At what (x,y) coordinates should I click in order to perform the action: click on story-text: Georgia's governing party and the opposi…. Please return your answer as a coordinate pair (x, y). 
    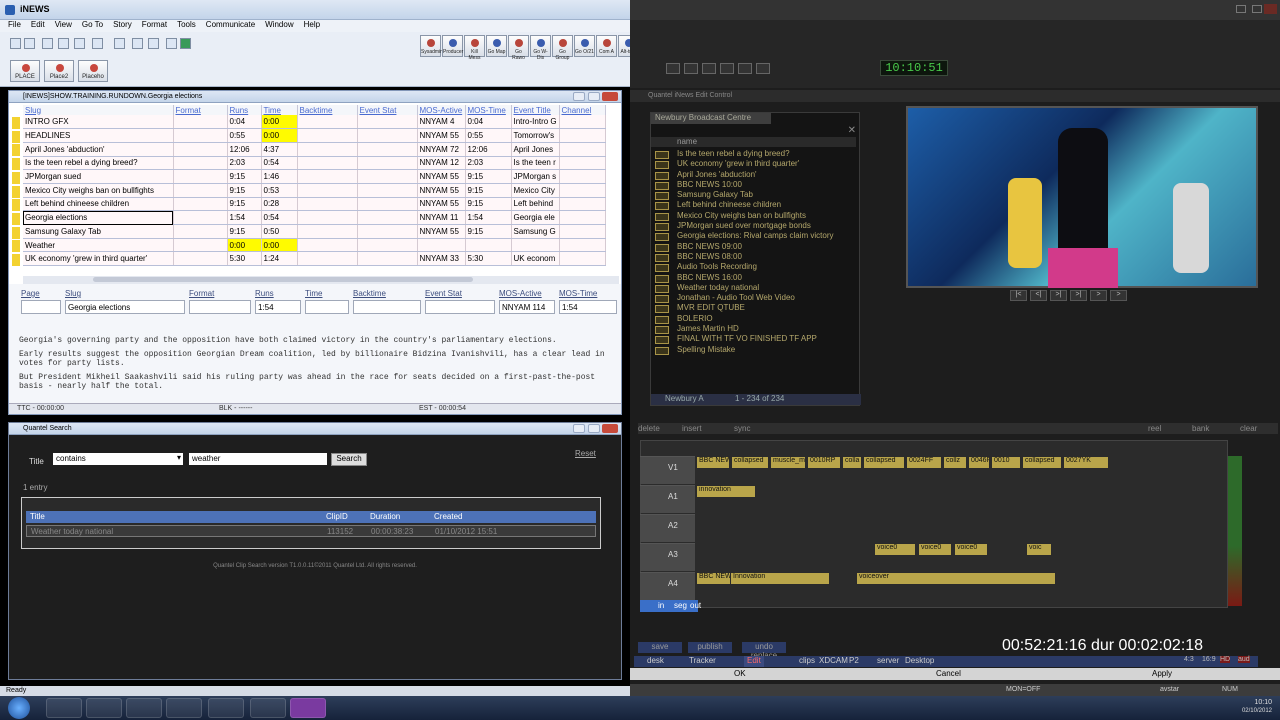
    Looking at the image, I should click on (317, 366).